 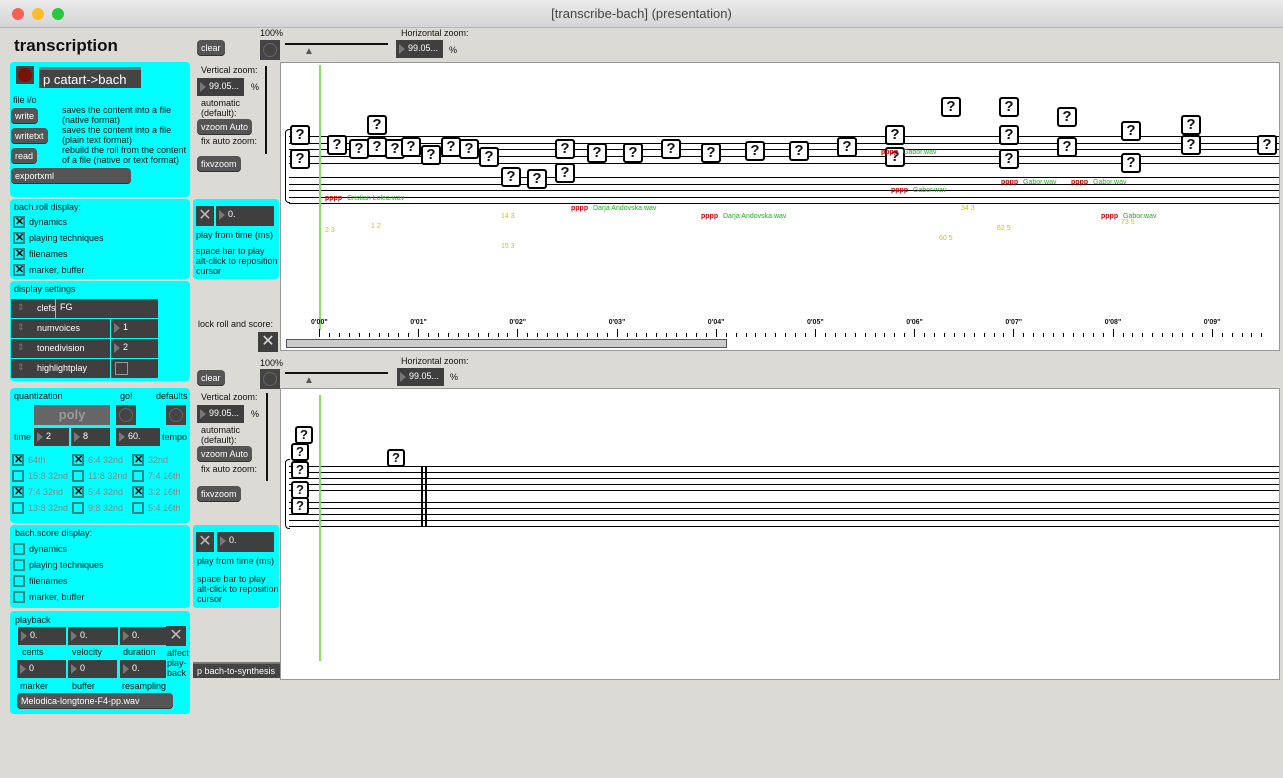 What do you see at coordinates (205, 216) in the screenshot?
I see `roll-play-toggle: ✕` at bounding box center [205, 216].